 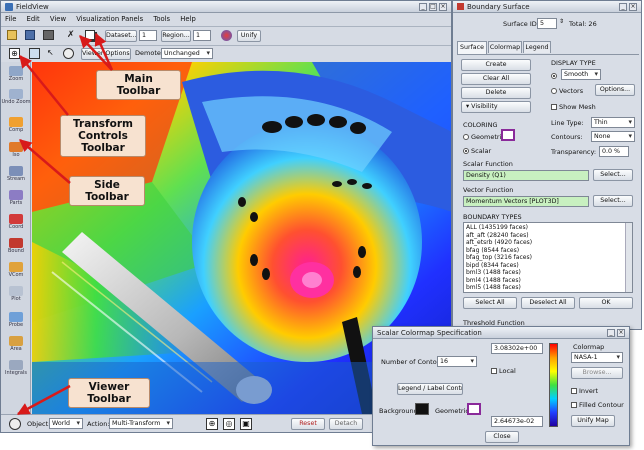 What do you see at coordinates (141, 423) in the screenshot?
I see `action-select: Multi-Transform` at bounding box center [141, 423].